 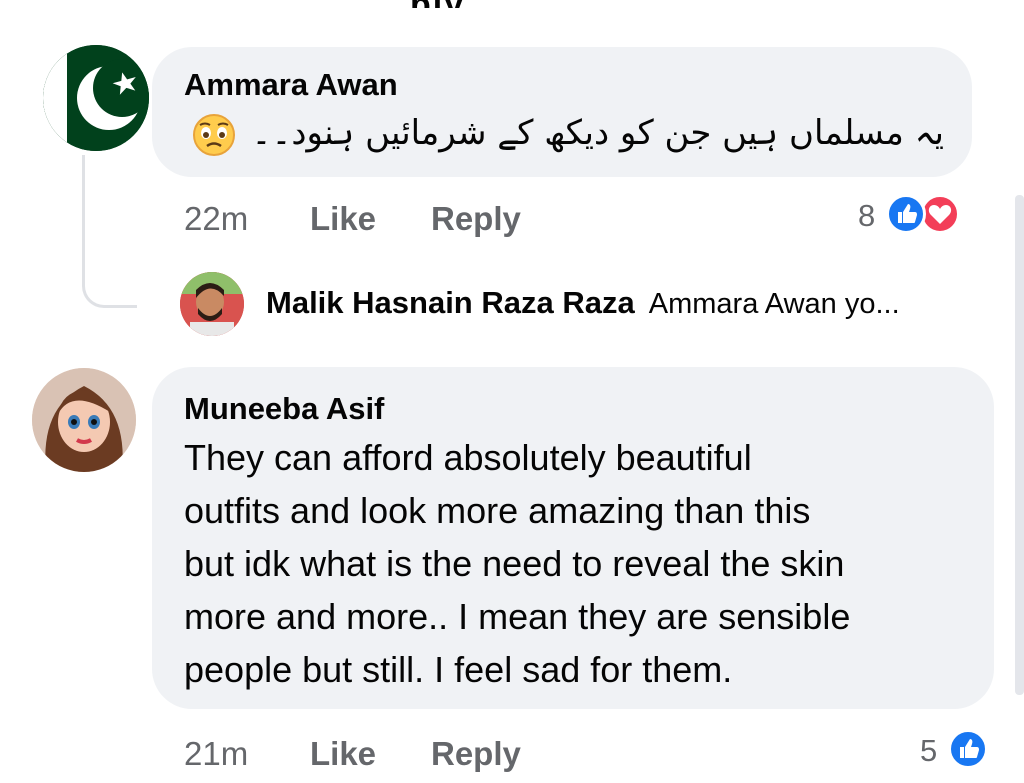 What do you see at coordinates (940, 214) in the screenshot?
I see `love-icon` at bounding box center [940, 214].